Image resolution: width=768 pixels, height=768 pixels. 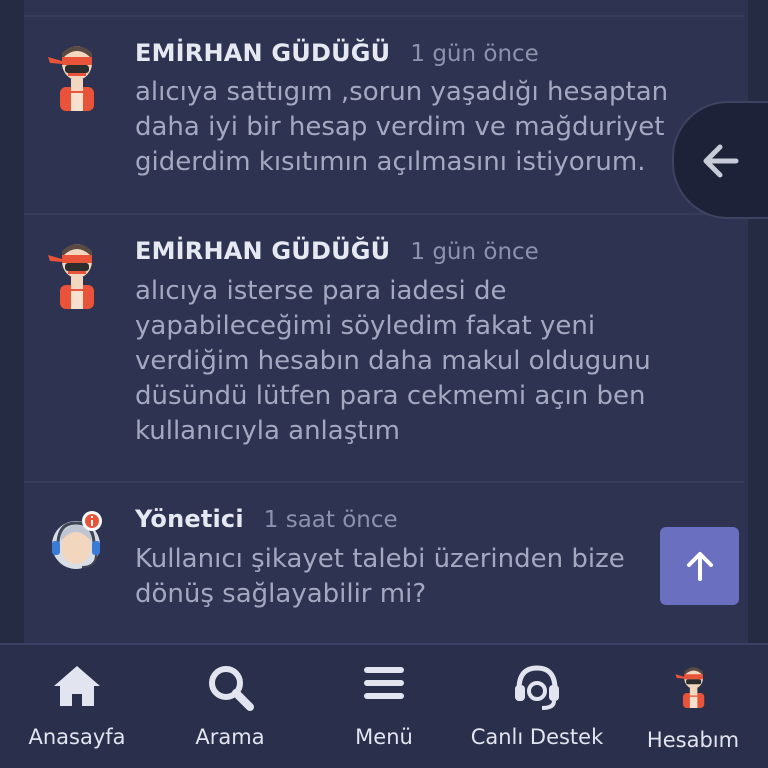 What do you see at coordinates (693, 740) in the screenshot?
I see `nav-label: Hesabım` at bounding box center [693, 740].